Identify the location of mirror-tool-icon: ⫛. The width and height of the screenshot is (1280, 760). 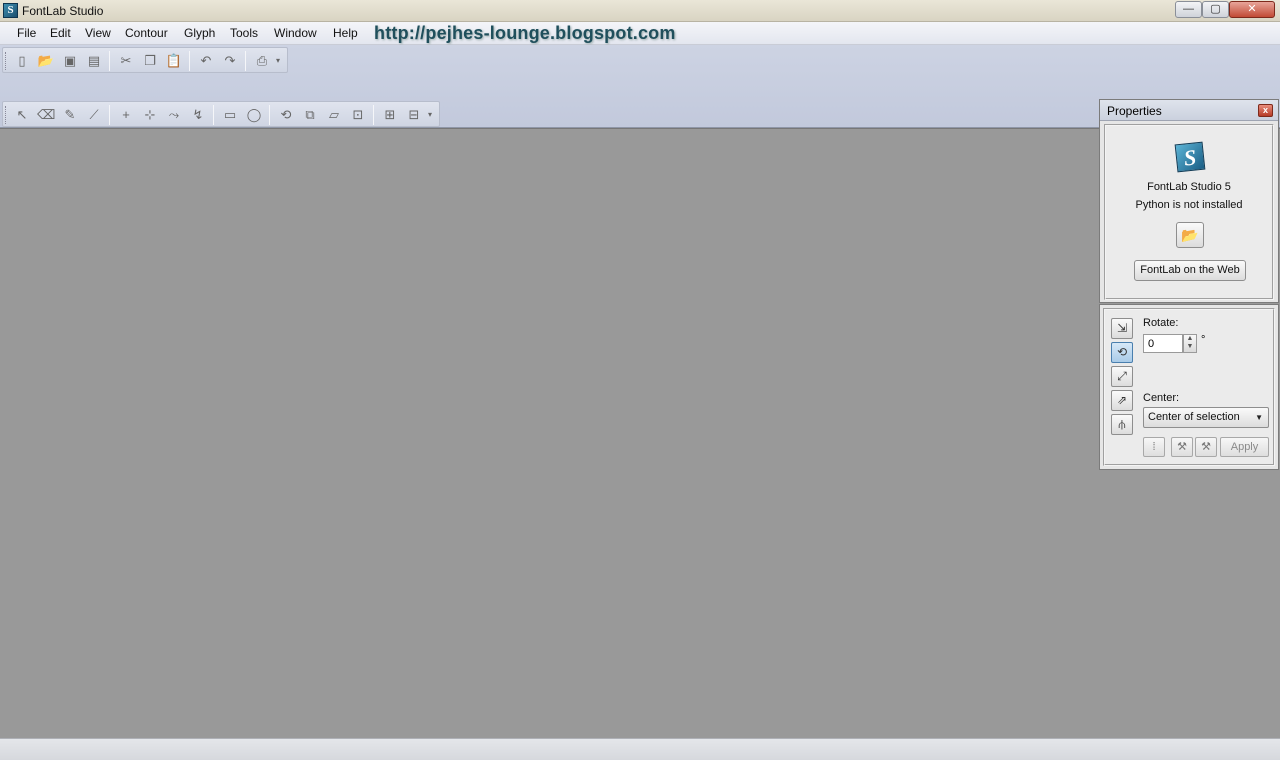
(1122, 424).